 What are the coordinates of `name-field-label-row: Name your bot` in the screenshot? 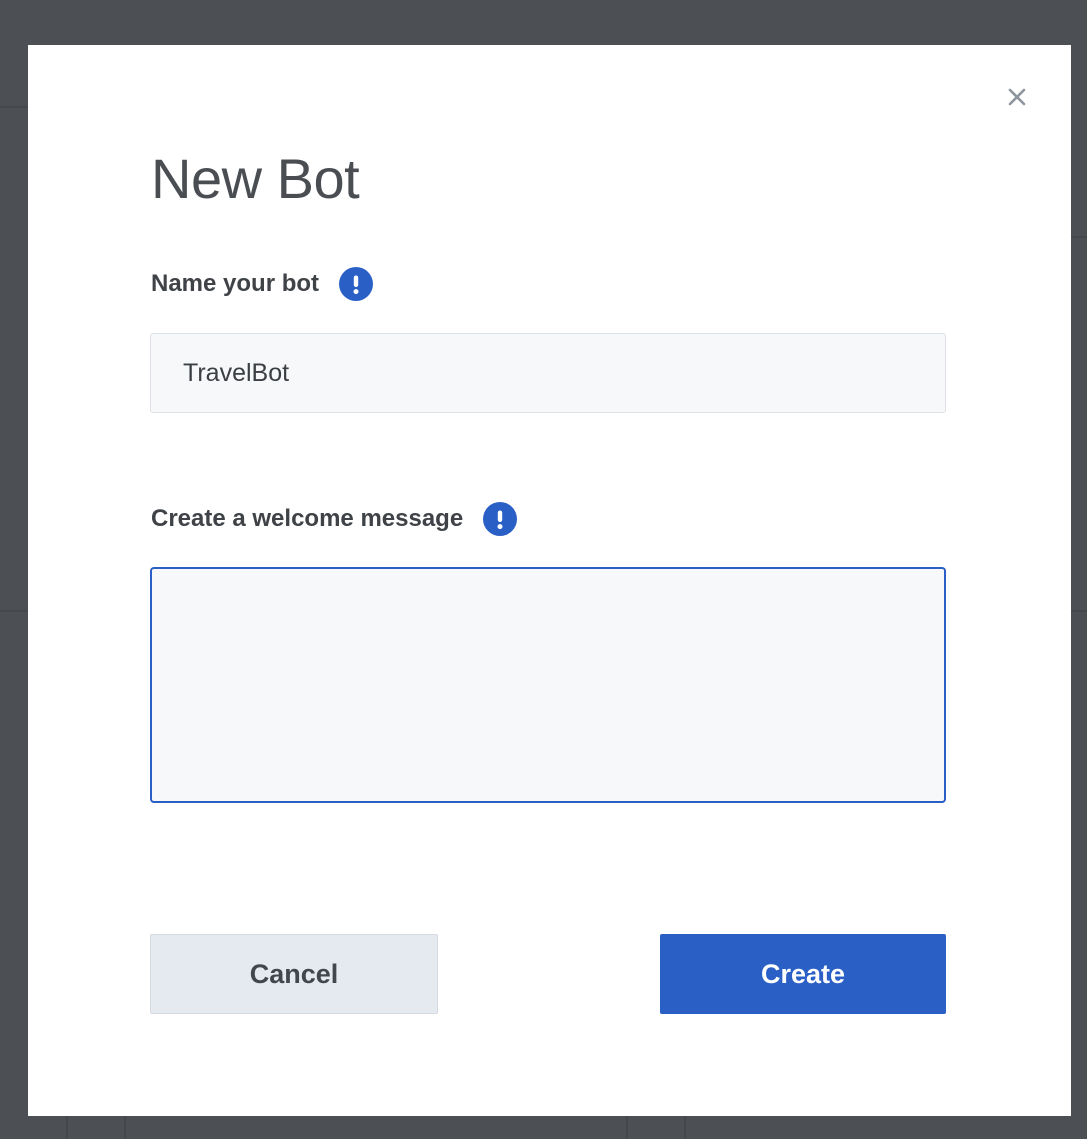 It's located at (262, 284).